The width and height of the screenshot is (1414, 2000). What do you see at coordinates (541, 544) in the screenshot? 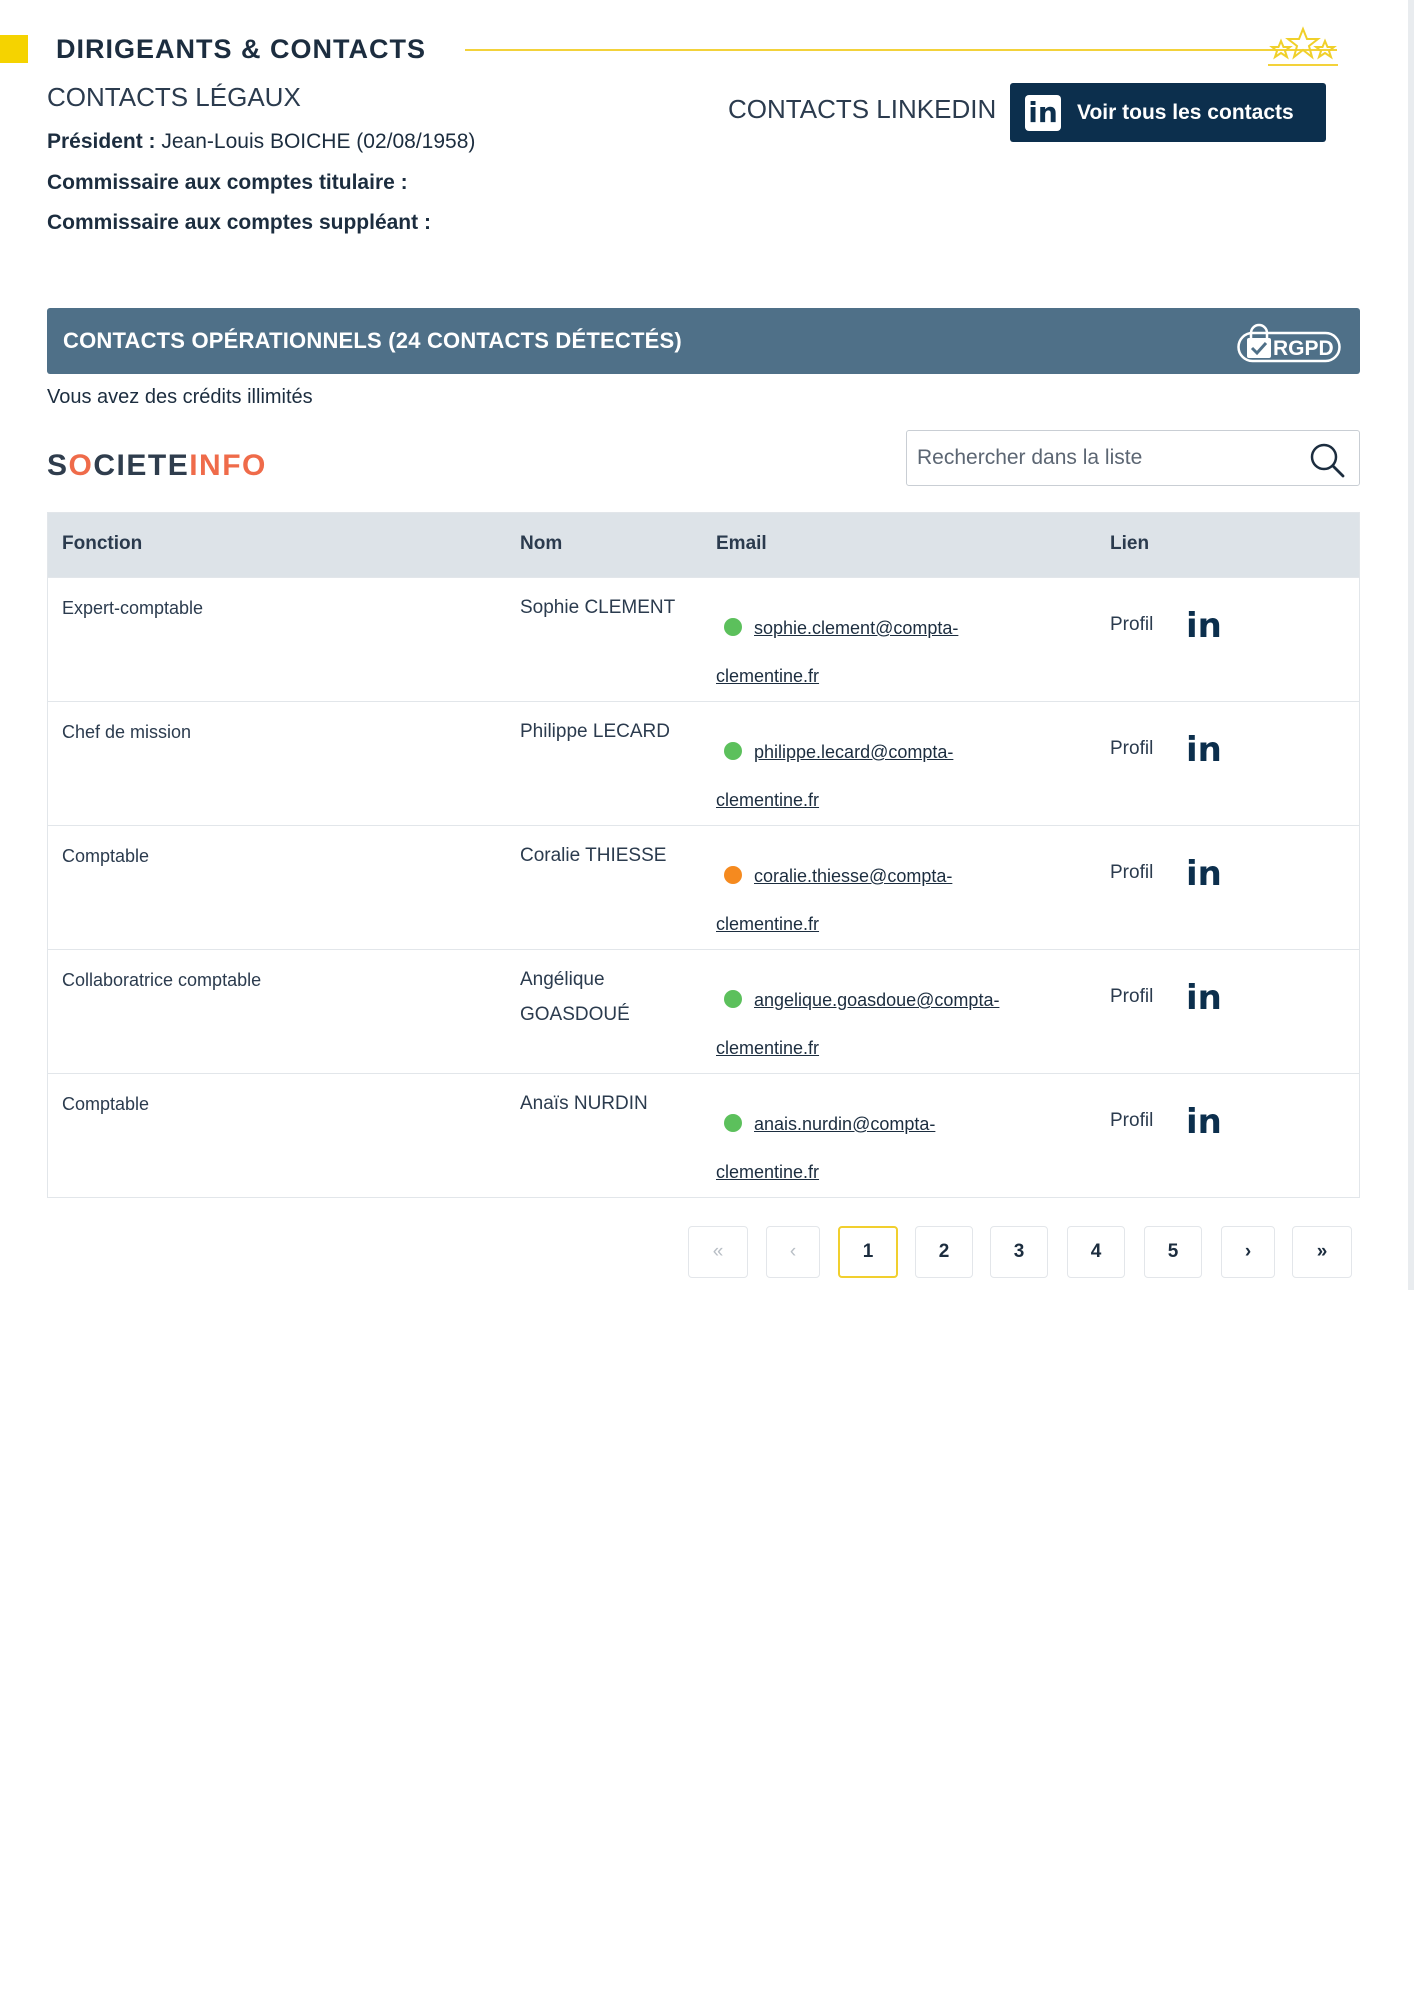
I see `header-nom: Nom` at bounding box center [541, 544].